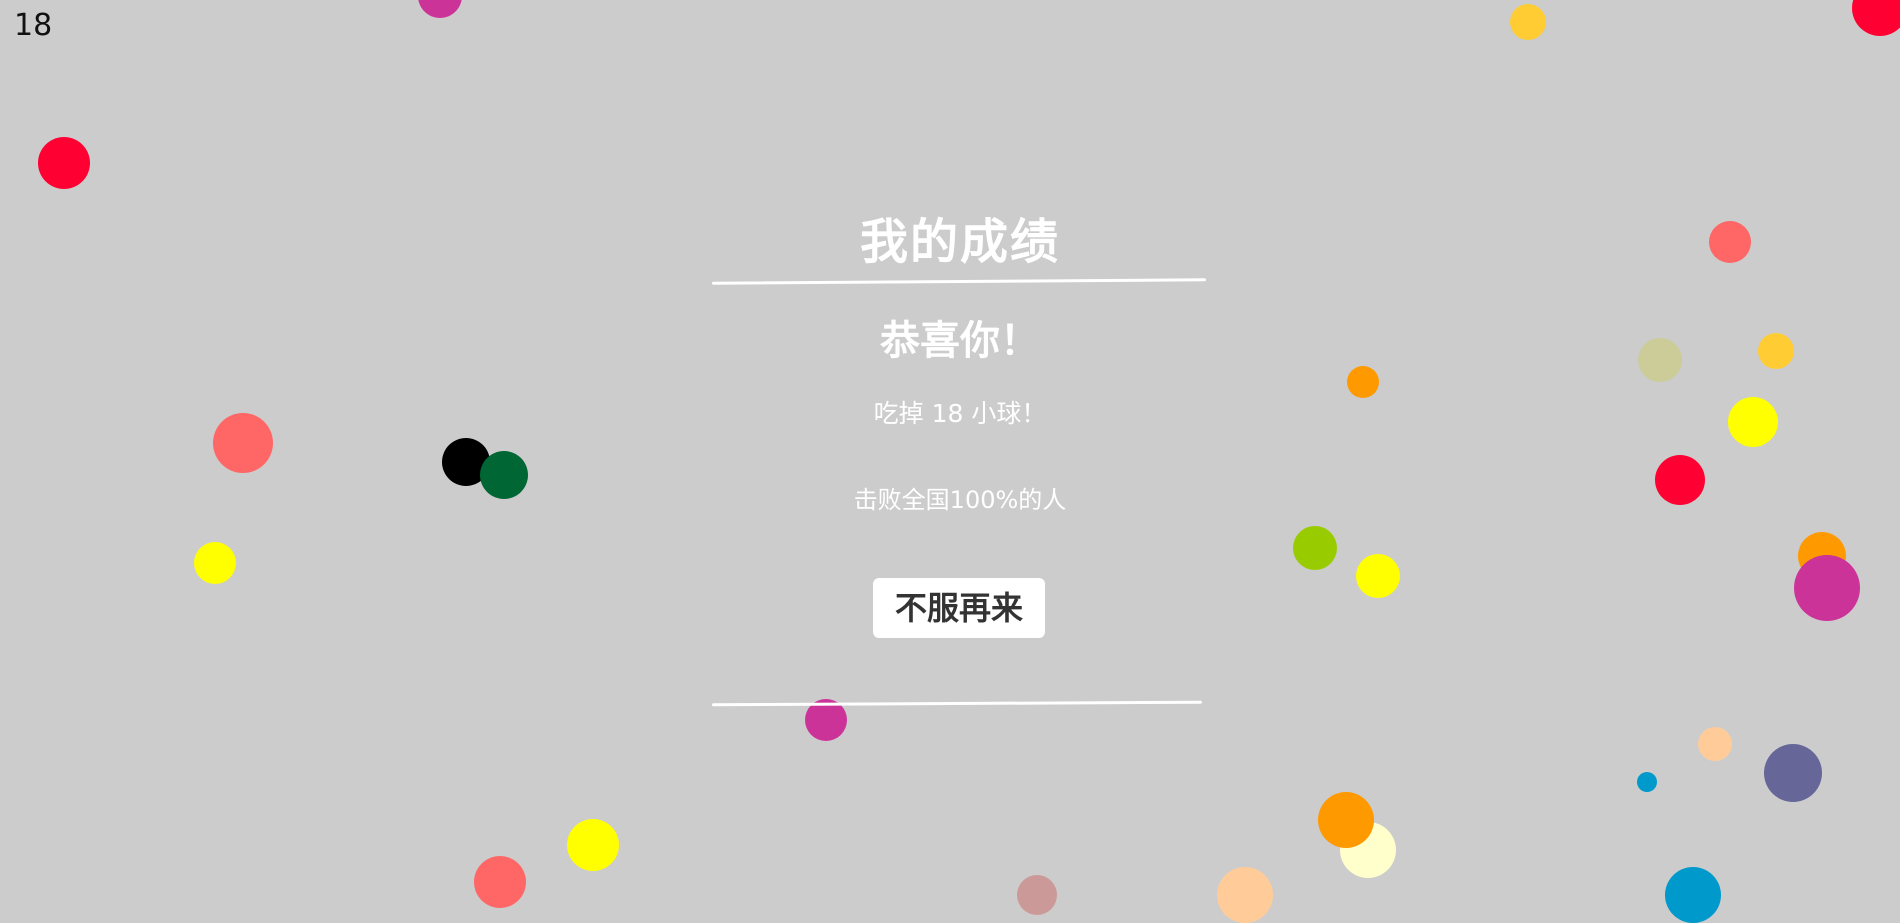 This screenshot has height=923, width=1900. I want to click on result-title: 我的成绩, so click(959, 242).